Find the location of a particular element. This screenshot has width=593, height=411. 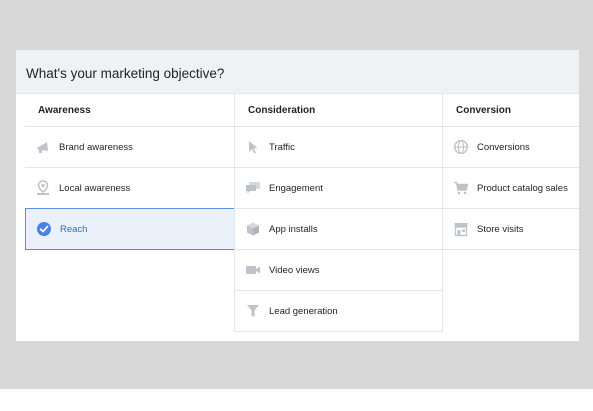

box-icon is located at coordinates (253, 229).